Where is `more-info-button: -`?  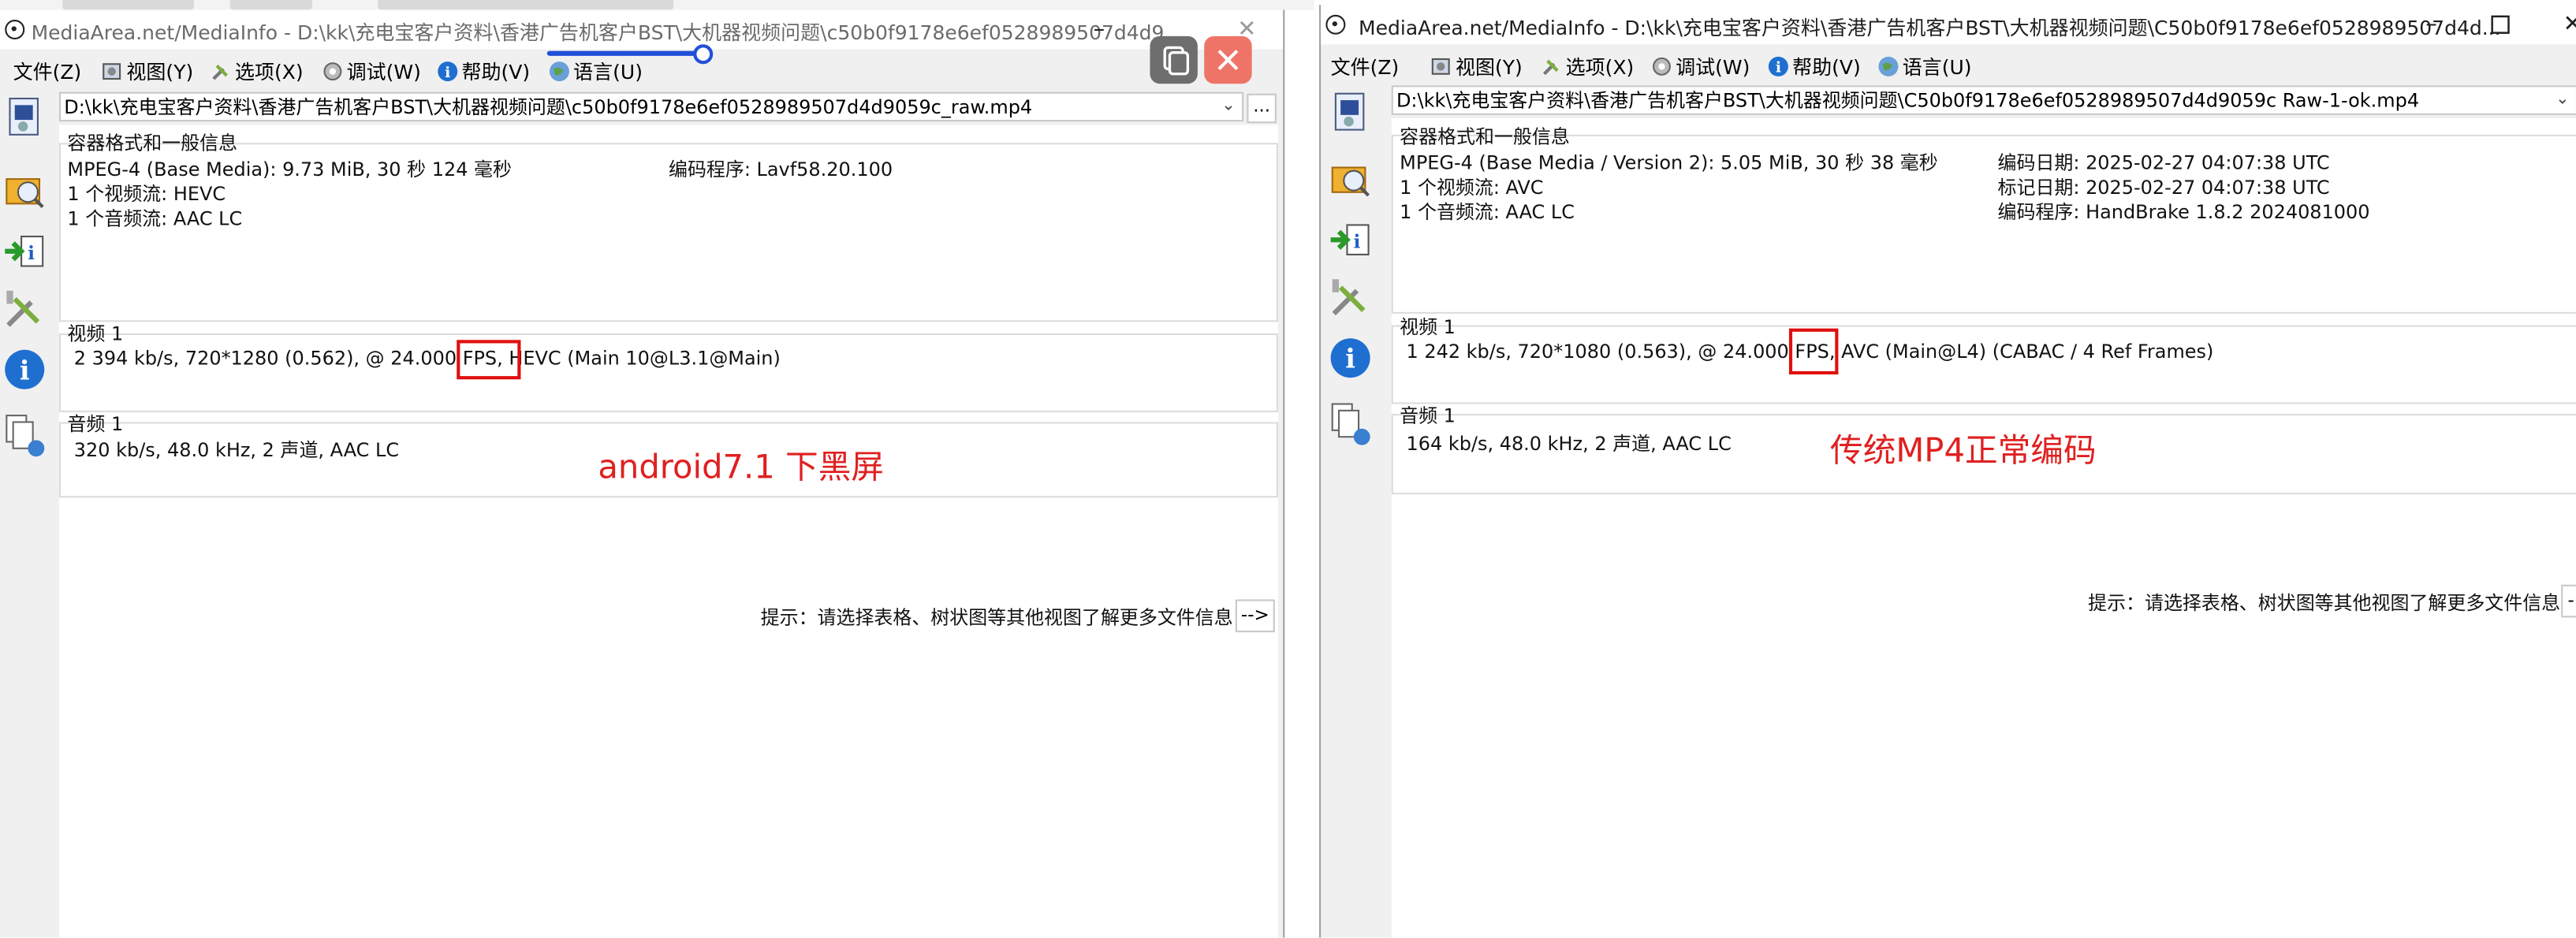
more-info-button: - is located at coordinates (2568, 601).